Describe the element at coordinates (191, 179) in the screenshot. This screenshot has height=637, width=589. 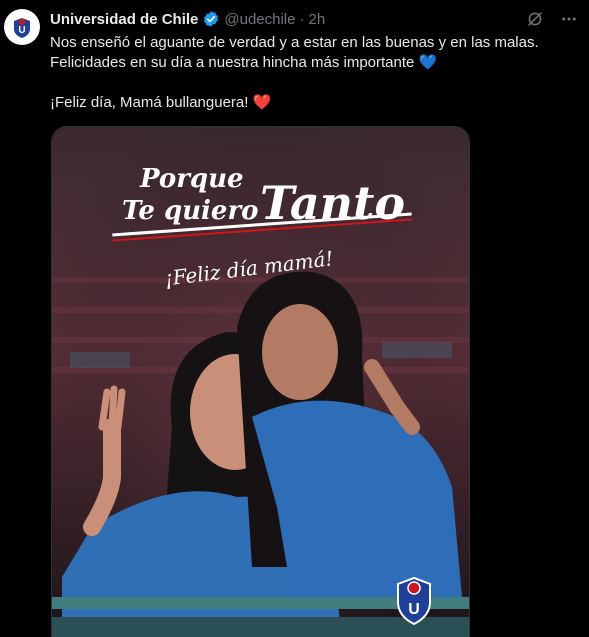
I see `poster-line-1: Porque` at that location.